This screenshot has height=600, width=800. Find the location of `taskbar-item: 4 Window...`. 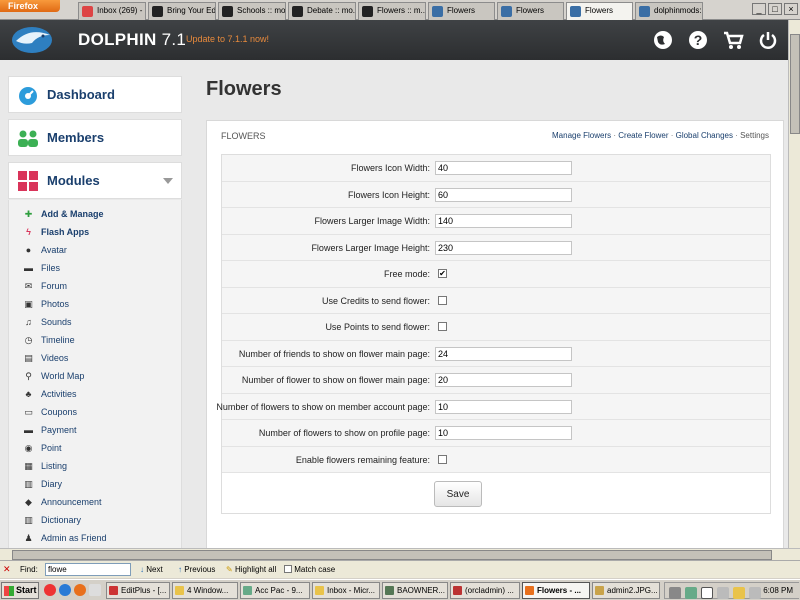

taskbar-item: 4 Window... is located at coordinates (205, 590).